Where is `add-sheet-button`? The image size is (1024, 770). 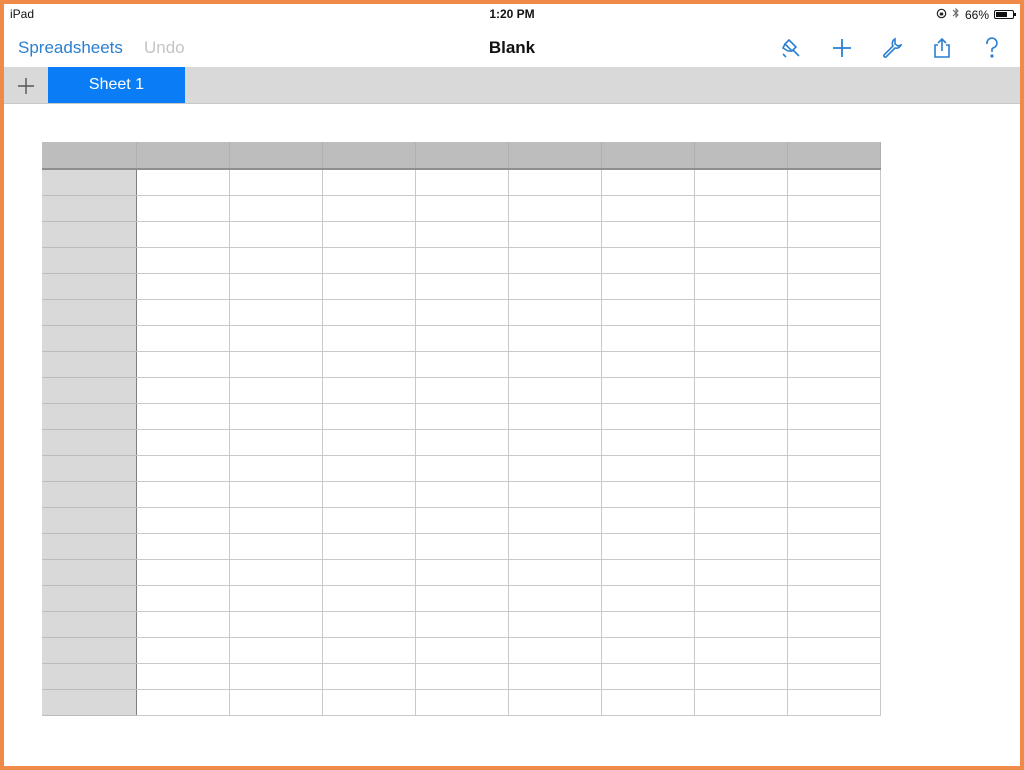 add-sheet-button is located at coordinates (26, 86).